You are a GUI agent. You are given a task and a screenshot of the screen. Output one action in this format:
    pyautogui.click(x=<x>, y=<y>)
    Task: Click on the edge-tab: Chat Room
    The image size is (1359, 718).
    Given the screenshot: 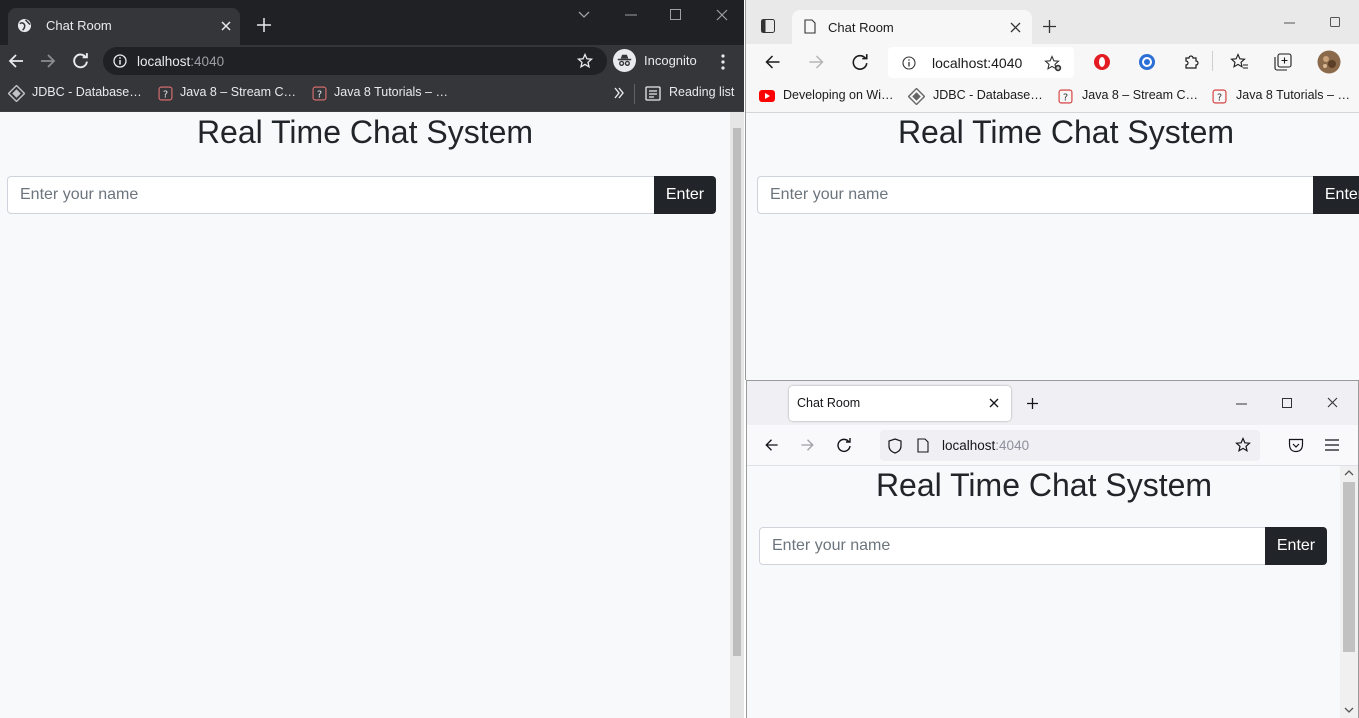 What is the action you would take?
    pyautogui.click(x=912, y=27)
    